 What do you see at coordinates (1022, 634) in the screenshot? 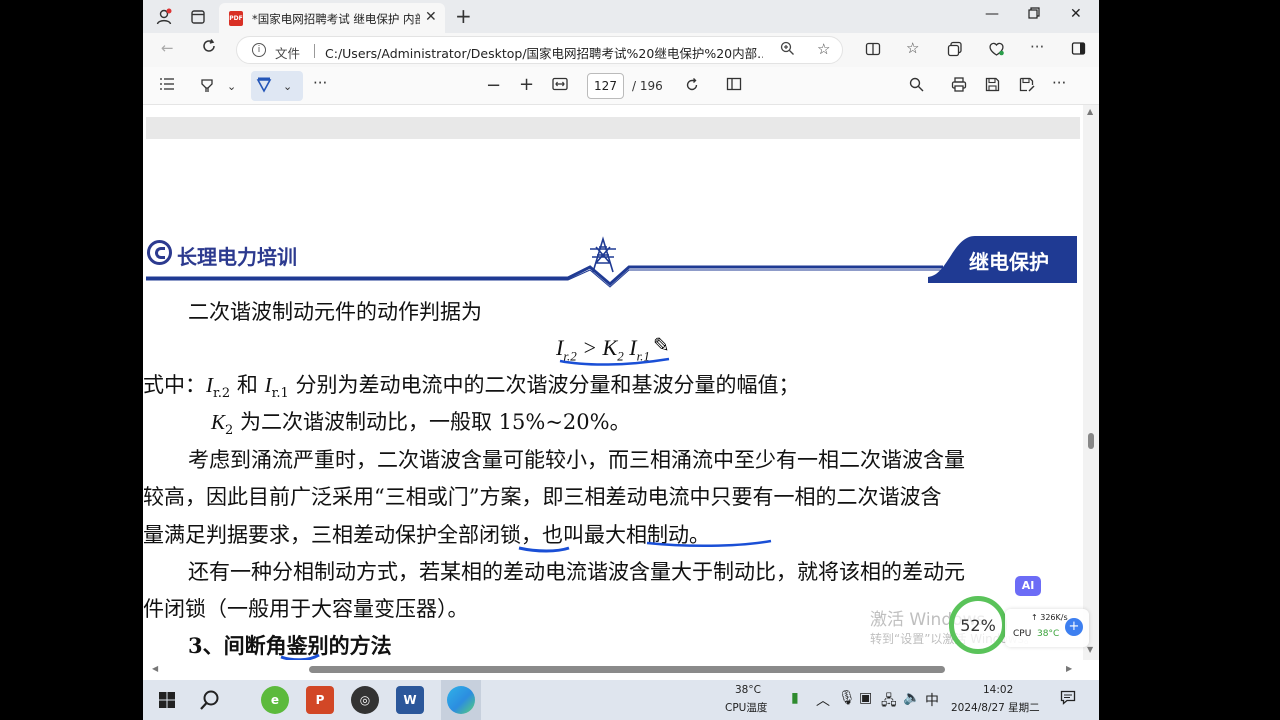
I see `cpu-label: CPU` at bounding box center [1022, 634].